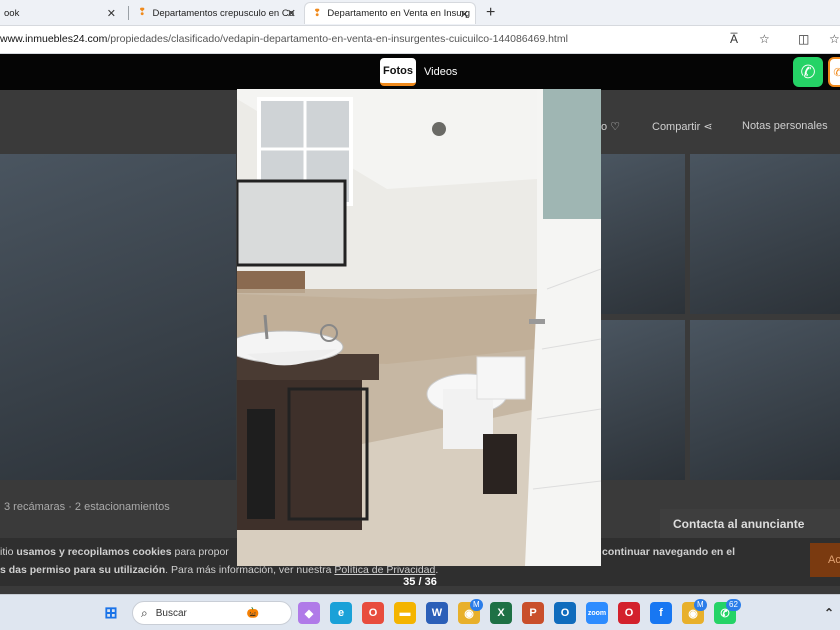 The image size is (840, 630). What do you see at coordinates (309, 613) in the screenshot?
I see `copilot-icon: ◆` at bounding box center [309, 613].